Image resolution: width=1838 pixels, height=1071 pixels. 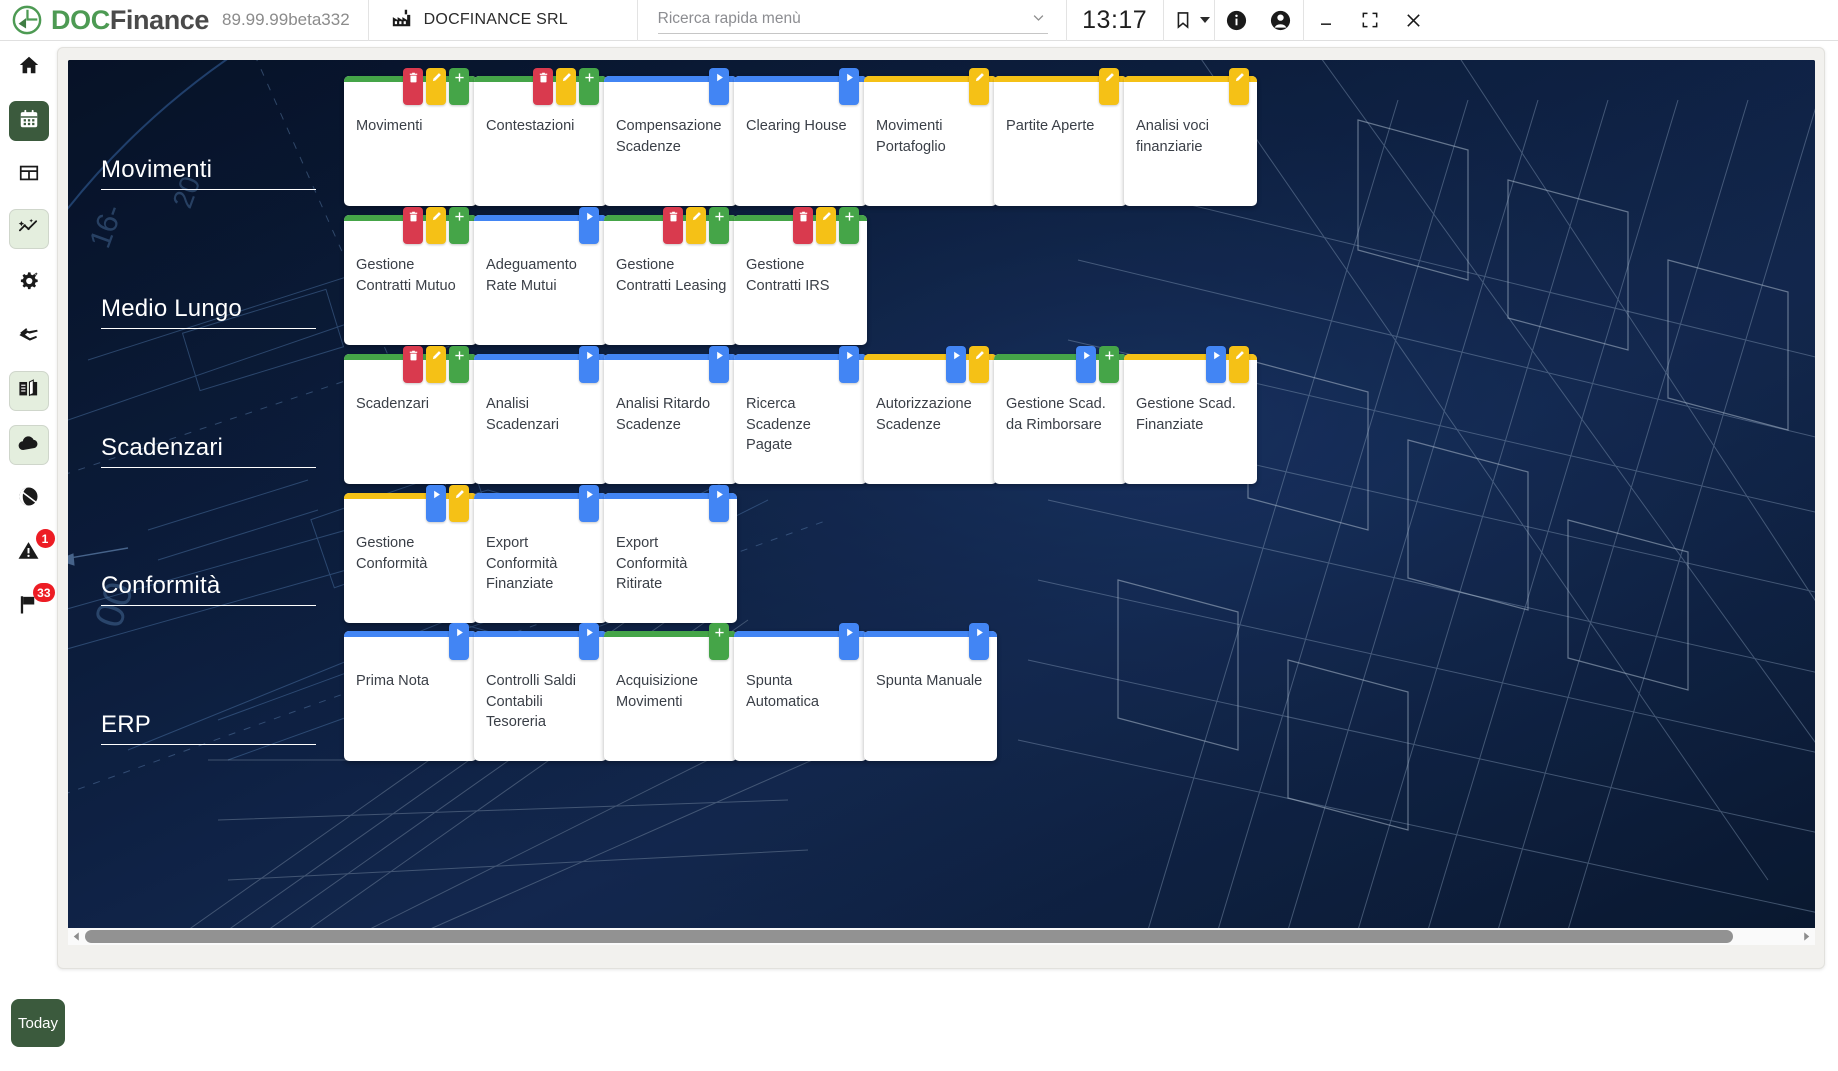 What do you see at coordinates (1370, 20) in the screenshot?
I see `fullscreen-icon` at bounding box center [1370, 20].